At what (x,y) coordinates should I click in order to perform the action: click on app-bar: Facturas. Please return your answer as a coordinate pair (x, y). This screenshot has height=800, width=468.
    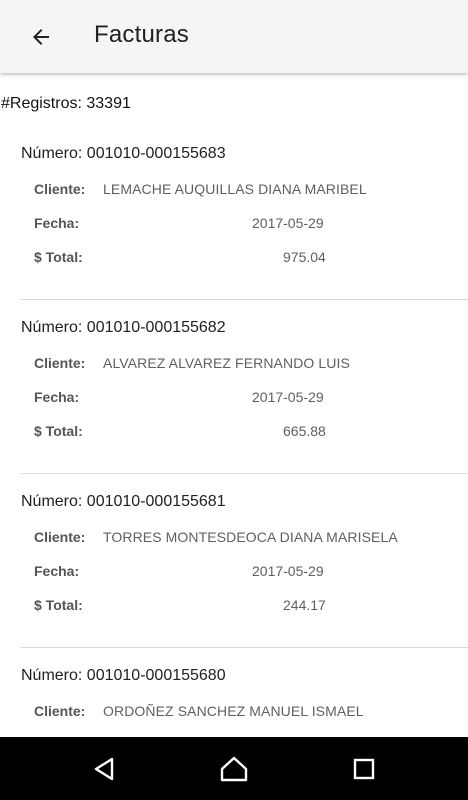
    Looking at the image, I should click on (234, 36).